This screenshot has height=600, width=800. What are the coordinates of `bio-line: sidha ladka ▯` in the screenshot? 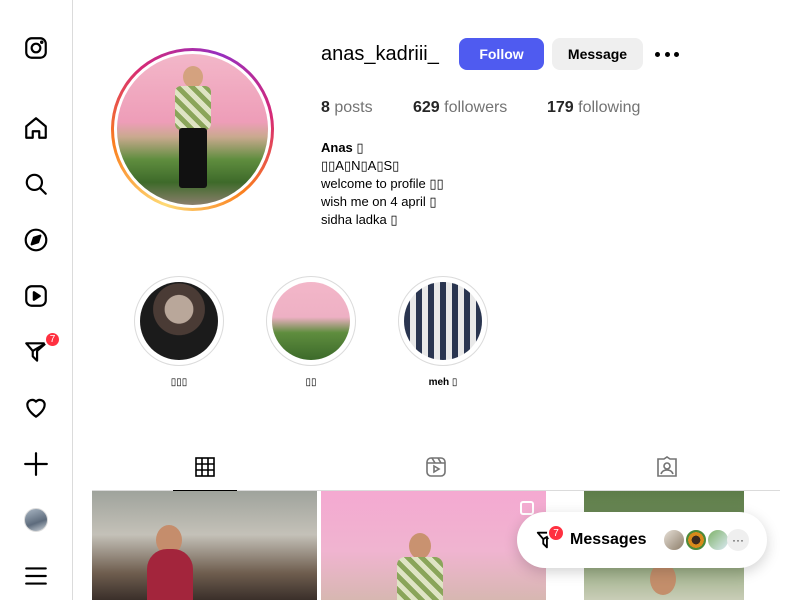 It's located at (359, 219).